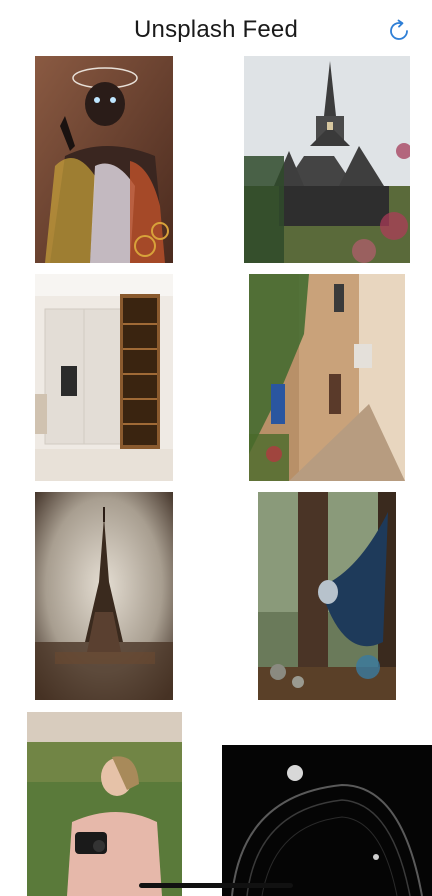  Describe the element at coordinates (104, 804) in the screenshot. I see `photo-woman-camera` at that location.